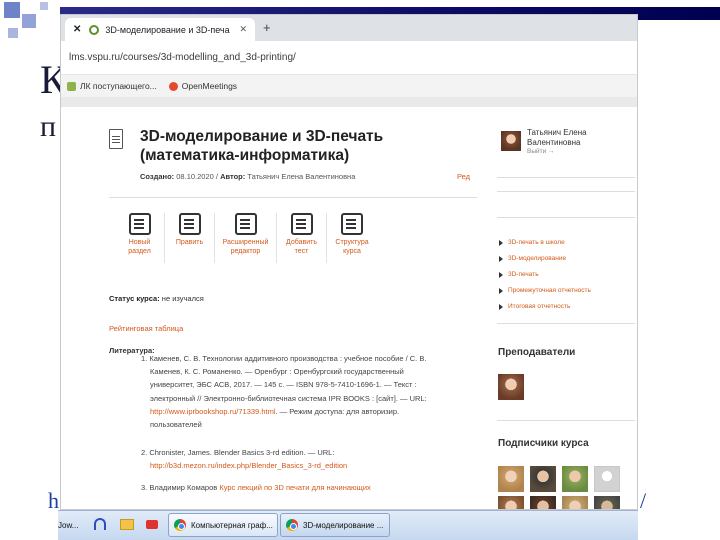 The width and height of the screenshot is (720, 540). What do you see at coordinates (213, 411) in the screenshot?
I see `literature-link: http://www.iprbookshop.ru/71339.html` at bounding box center [213, 411].